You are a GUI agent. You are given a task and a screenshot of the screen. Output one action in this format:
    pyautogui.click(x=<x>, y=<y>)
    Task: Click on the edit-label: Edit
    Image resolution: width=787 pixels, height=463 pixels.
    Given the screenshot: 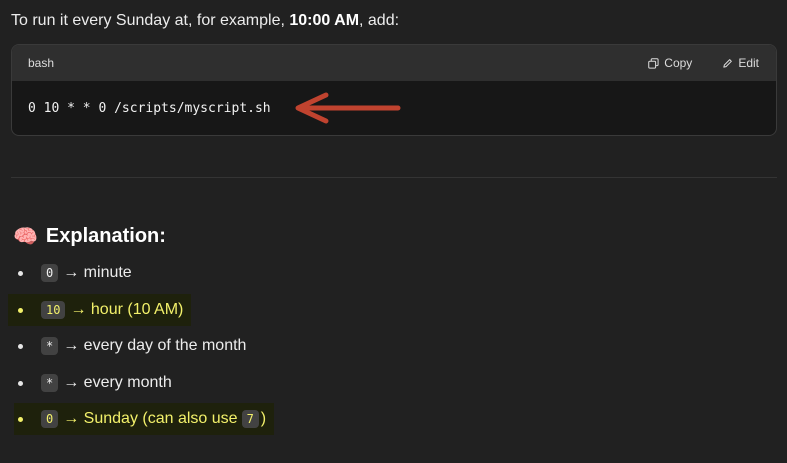 What is the action you would take?
    pyautogui.click(x=748, y=63)
    